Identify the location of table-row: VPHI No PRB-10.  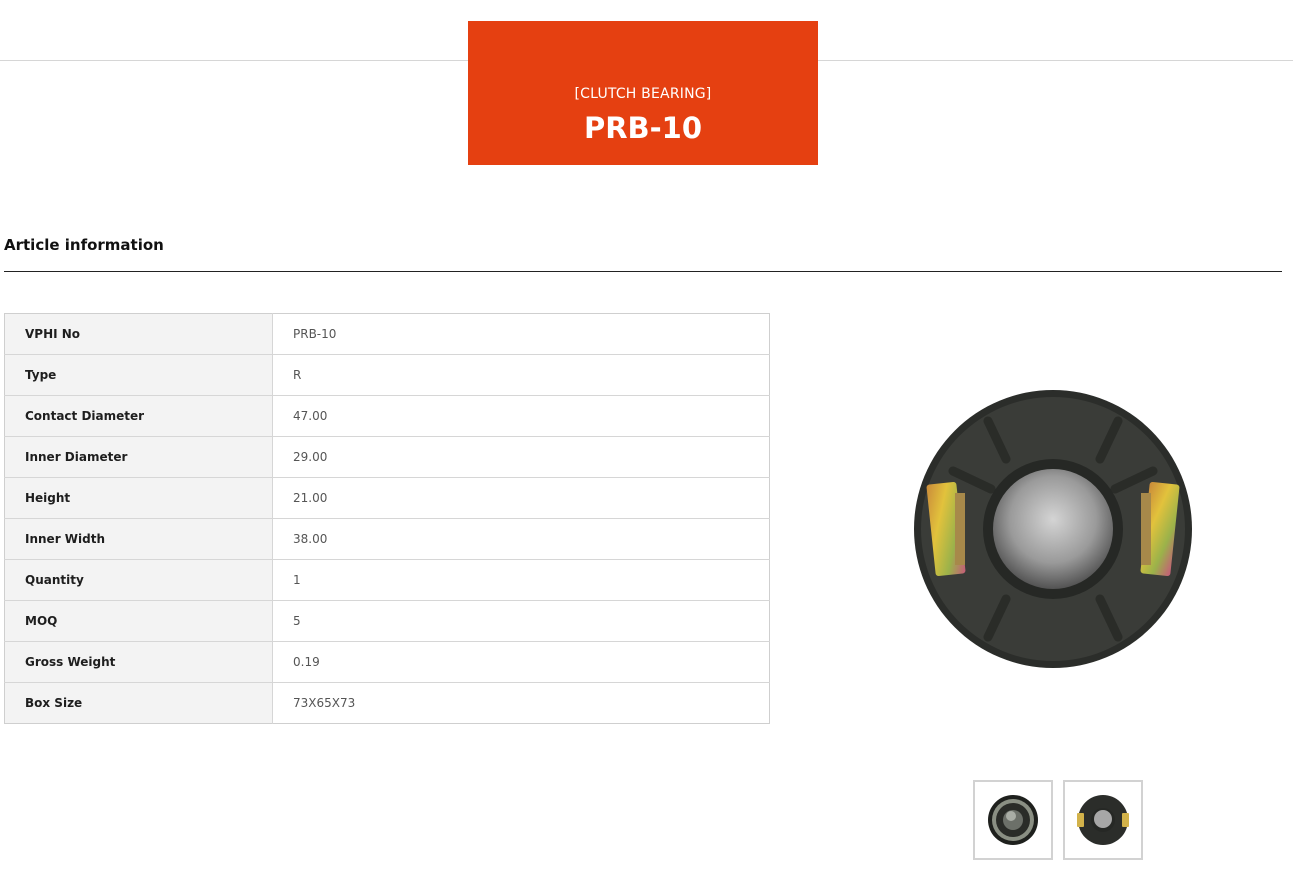
(387, 334).